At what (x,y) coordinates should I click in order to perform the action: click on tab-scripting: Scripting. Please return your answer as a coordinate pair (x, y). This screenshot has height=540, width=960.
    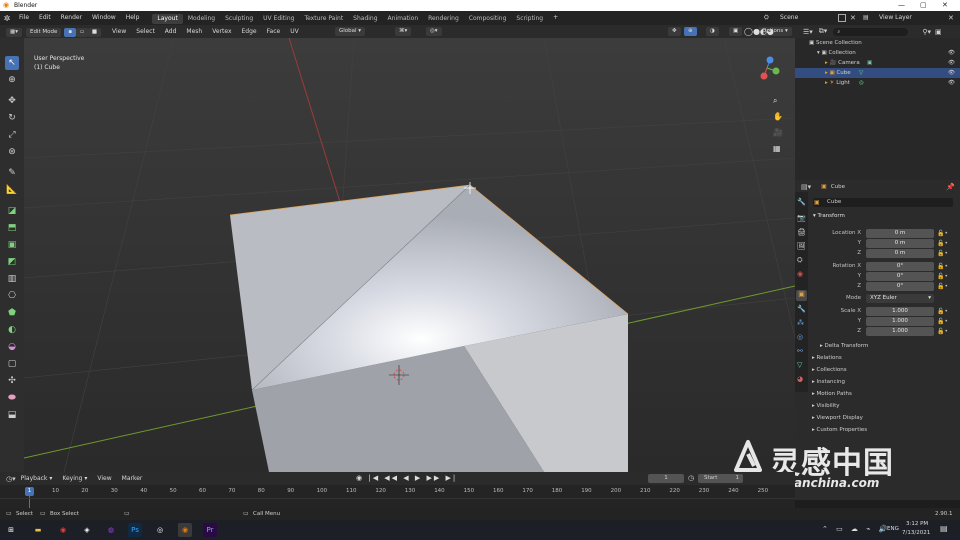
    Looking at the image, I should click on (529, 19).